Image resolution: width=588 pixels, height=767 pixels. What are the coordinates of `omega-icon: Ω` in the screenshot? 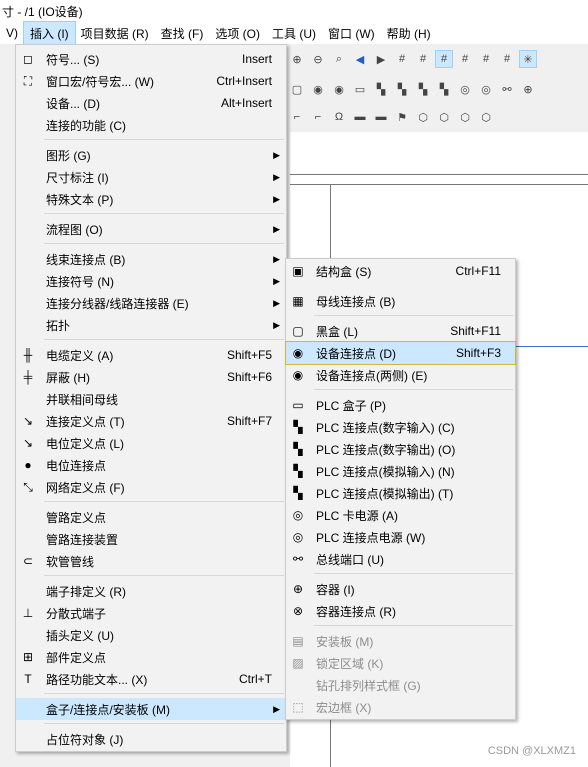 It's located at (339, 117).